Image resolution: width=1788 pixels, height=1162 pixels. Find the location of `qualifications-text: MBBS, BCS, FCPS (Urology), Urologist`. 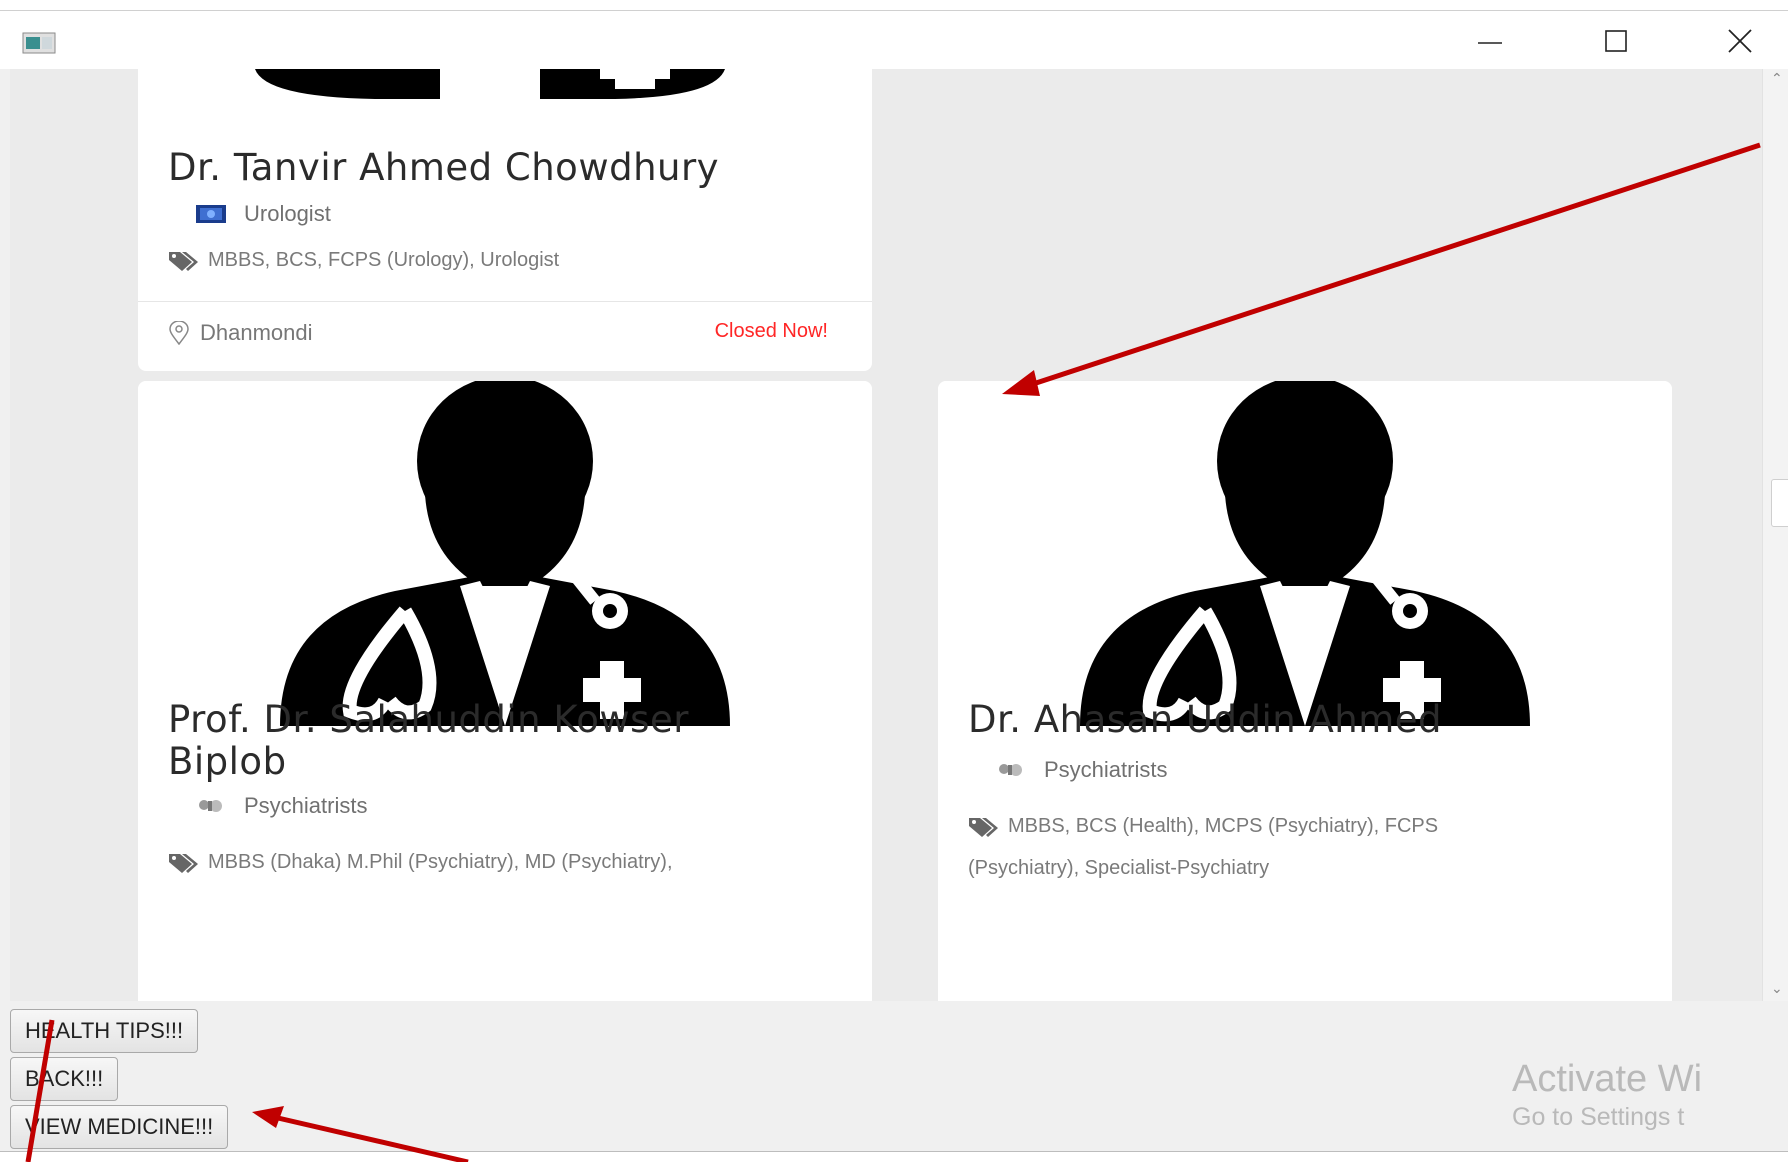

qualifications-text: MBBS, BCS, FCPS (Urology), Urologist is located at coordinates (384, 260).